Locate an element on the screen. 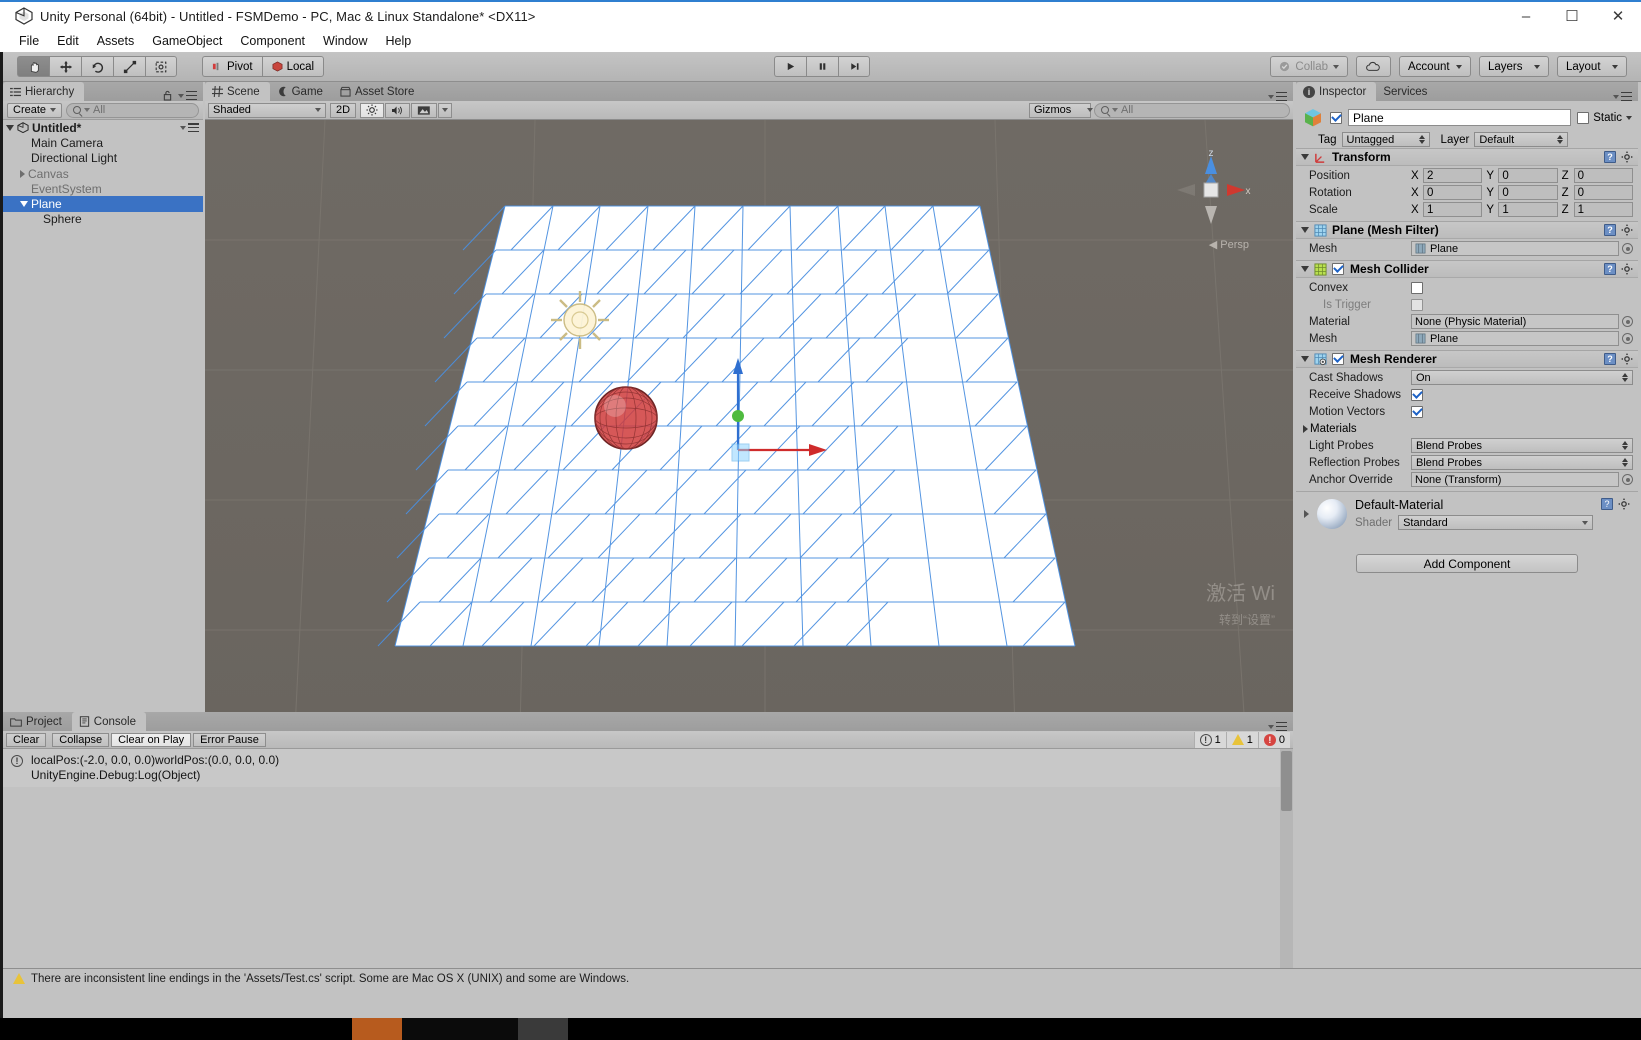 Image resolution: width=1641 pixels, height=1040 pixels. hierarchy-item-sphere: Sphere is located at coordinates (103, 219).